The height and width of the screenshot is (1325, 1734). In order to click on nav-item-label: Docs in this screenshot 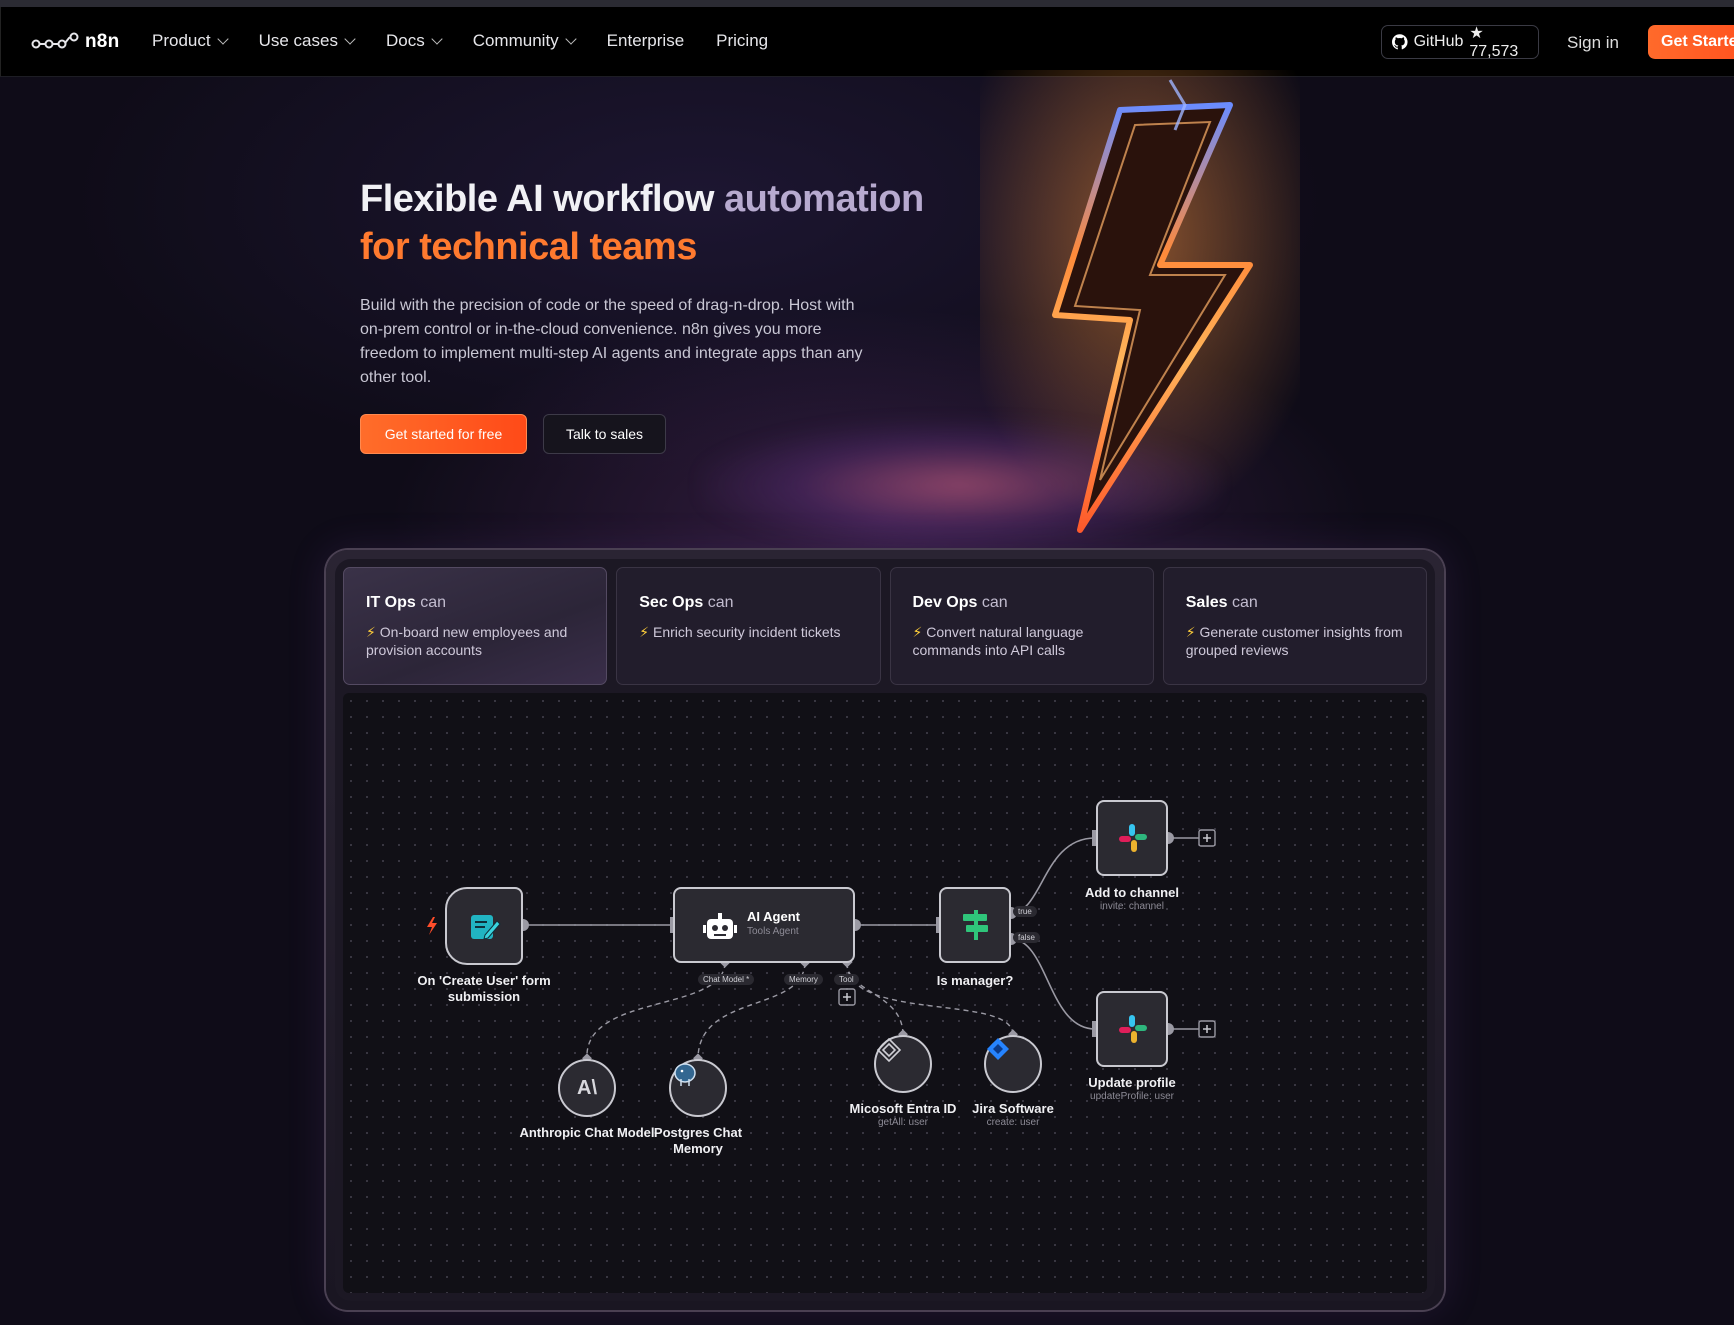, I will do `click(405, 40)`.